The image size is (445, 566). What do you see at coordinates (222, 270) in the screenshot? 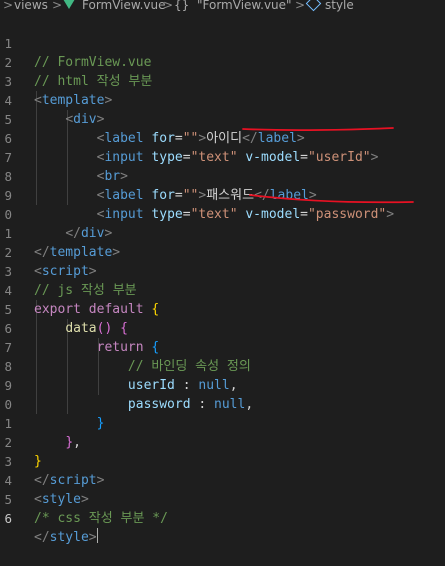
I see `code-line: 3 // js 작성 부분` at bounding box center [222, 270].